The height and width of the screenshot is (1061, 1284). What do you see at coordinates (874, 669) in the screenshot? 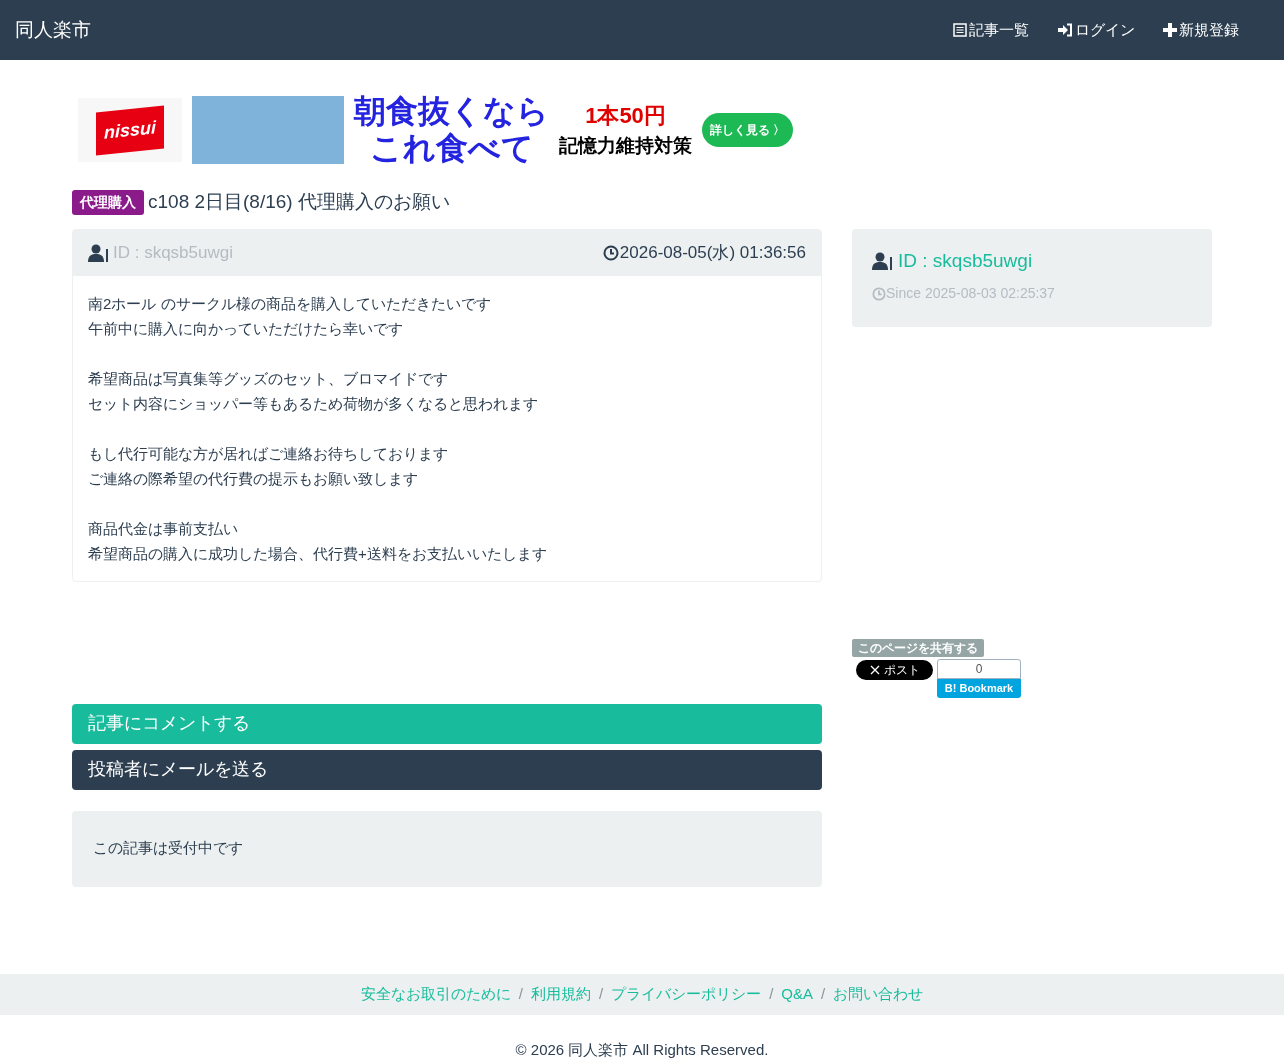
I see `x-logo-icon` at bounding box center [874, 669].